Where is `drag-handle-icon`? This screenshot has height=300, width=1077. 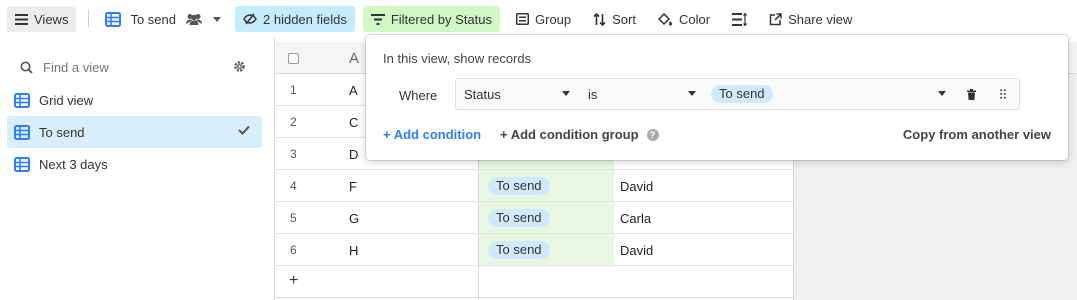 drag-handle-icon is located at coordinates (1003, 94).